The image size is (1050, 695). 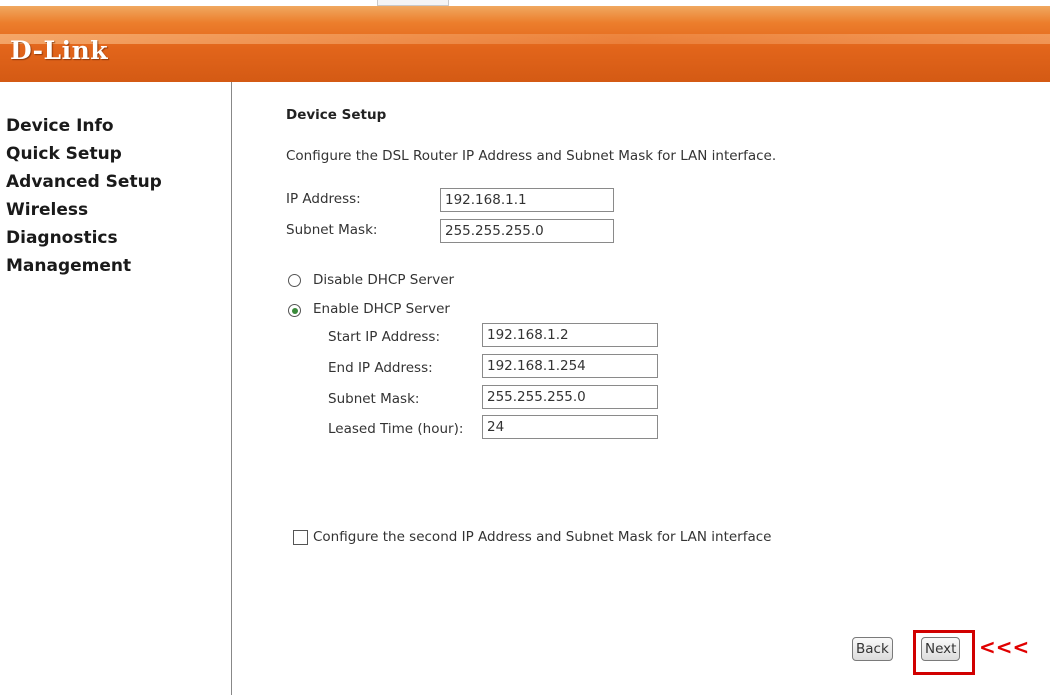 What do you see at coordinates (84, 154) in the screenshot?
I see `sidebar-item-quick-setup: Quick Setup` at bounding box center [84, 154].